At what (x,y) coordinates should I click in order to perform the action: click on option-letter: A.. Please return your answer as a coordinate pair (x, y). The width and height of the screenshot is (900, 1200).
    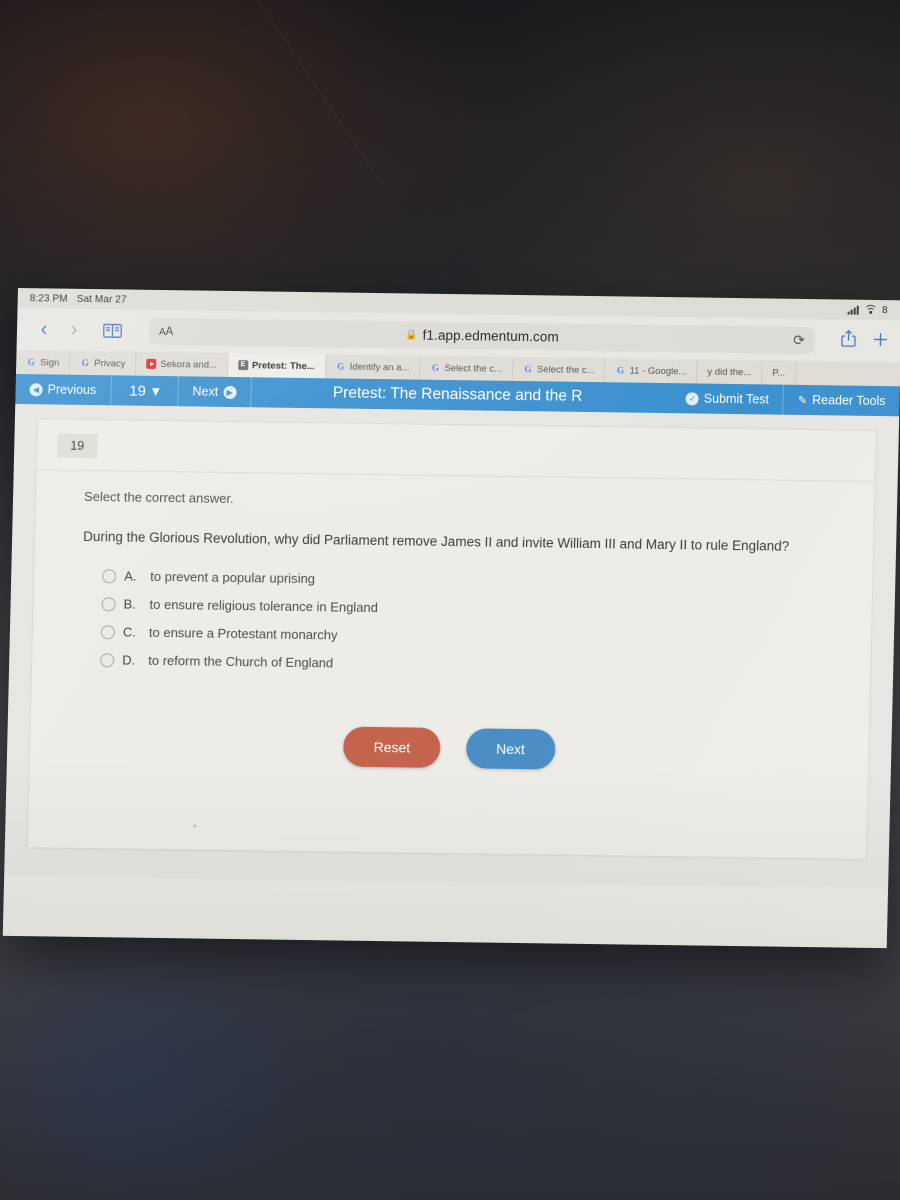
    Looking at the image, I should click on (130, 576).